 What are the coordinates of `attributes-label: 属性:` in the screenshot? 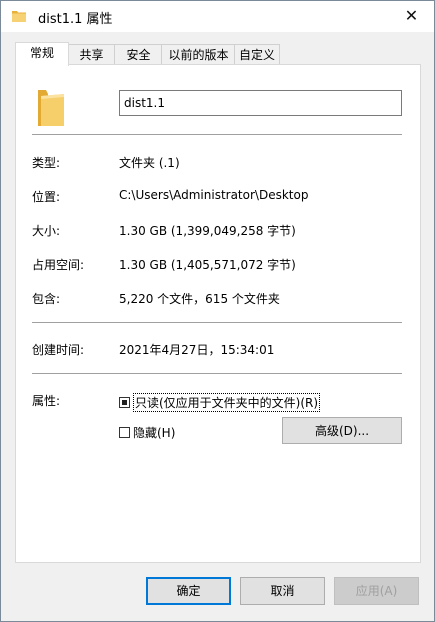 It's located at (46, 401).